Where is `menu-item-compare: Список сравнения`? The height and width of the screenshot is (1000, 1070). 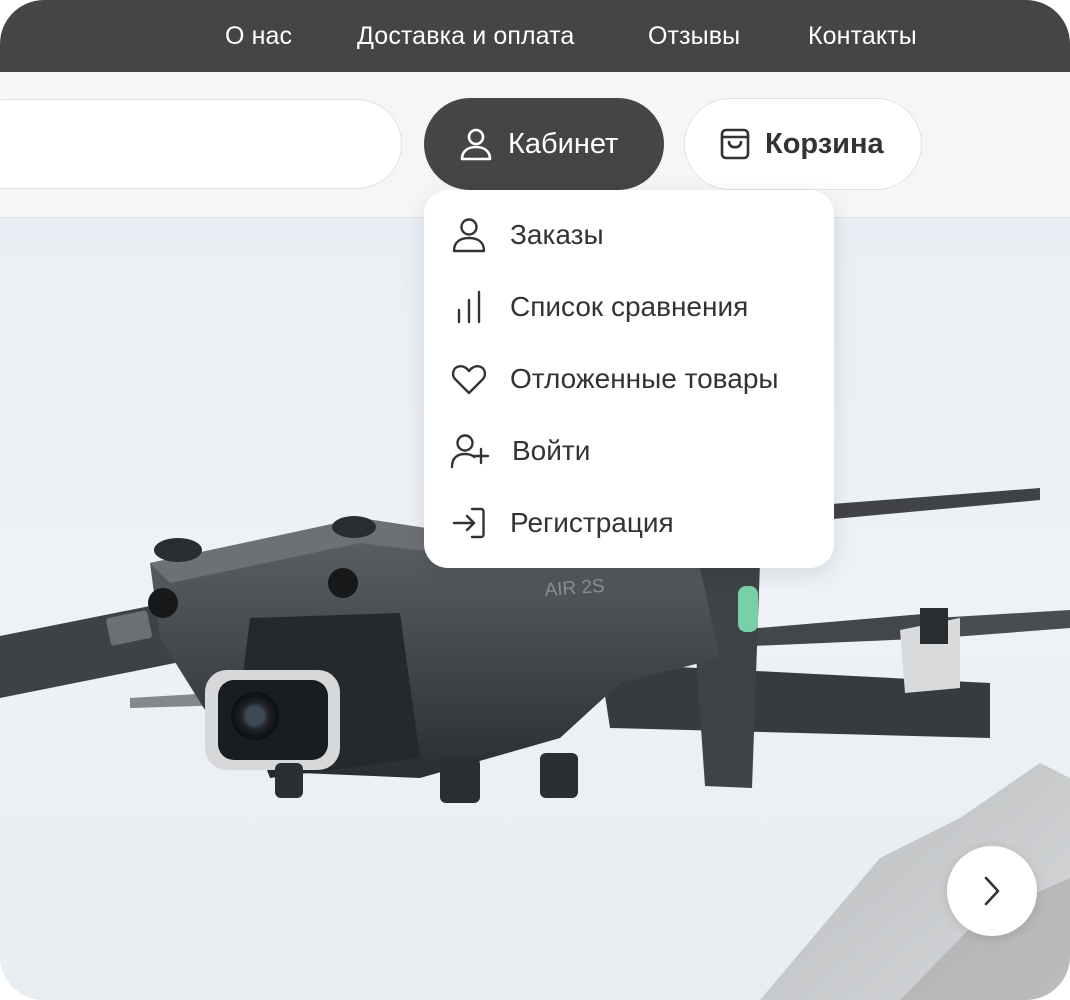 menu-item-compare: Список сравнения is located at coordinates (599, 307).